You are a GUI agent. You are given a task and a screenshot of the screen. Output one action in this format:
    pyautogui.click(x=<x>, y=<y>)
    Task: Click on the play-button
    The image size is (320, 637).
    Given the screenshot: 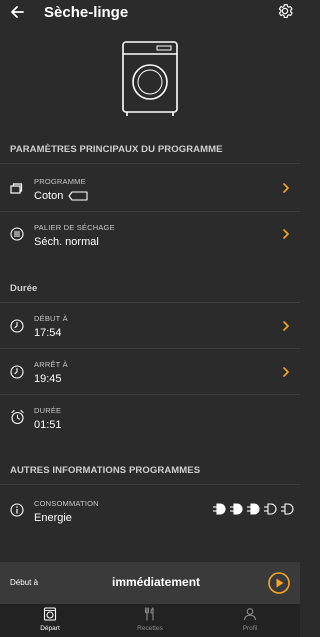 What is the action you would take?
    pyautogui.click(x=279, y=583)
    